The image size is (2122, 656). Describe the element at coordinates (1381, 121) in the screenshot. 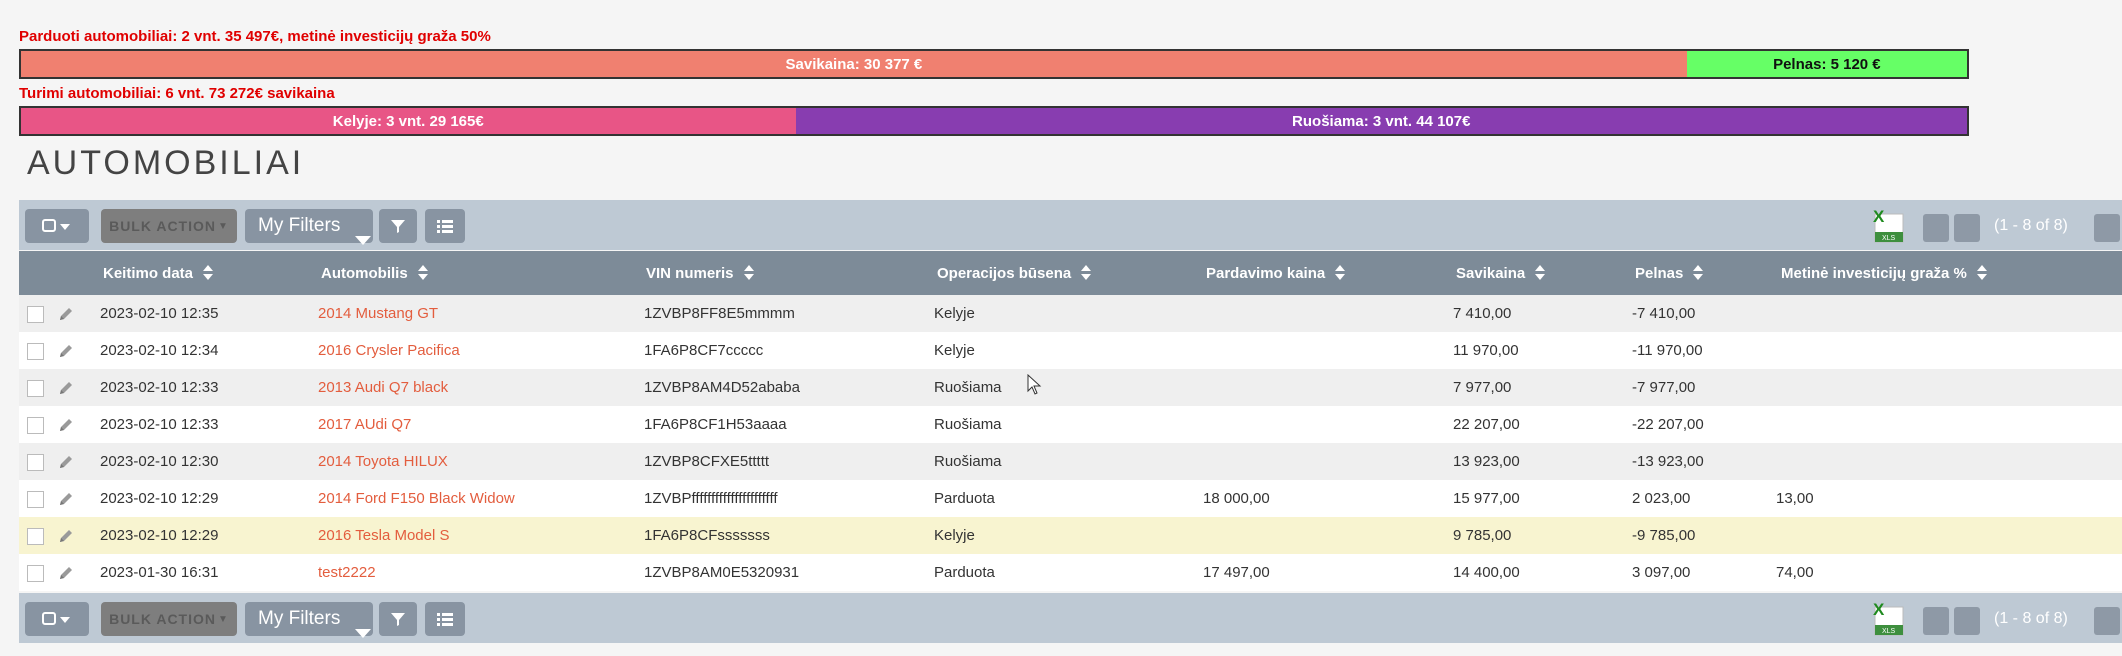

I see `ruosiama-segment: Ruošiama: 3 vnt. 44 107€` at that location.